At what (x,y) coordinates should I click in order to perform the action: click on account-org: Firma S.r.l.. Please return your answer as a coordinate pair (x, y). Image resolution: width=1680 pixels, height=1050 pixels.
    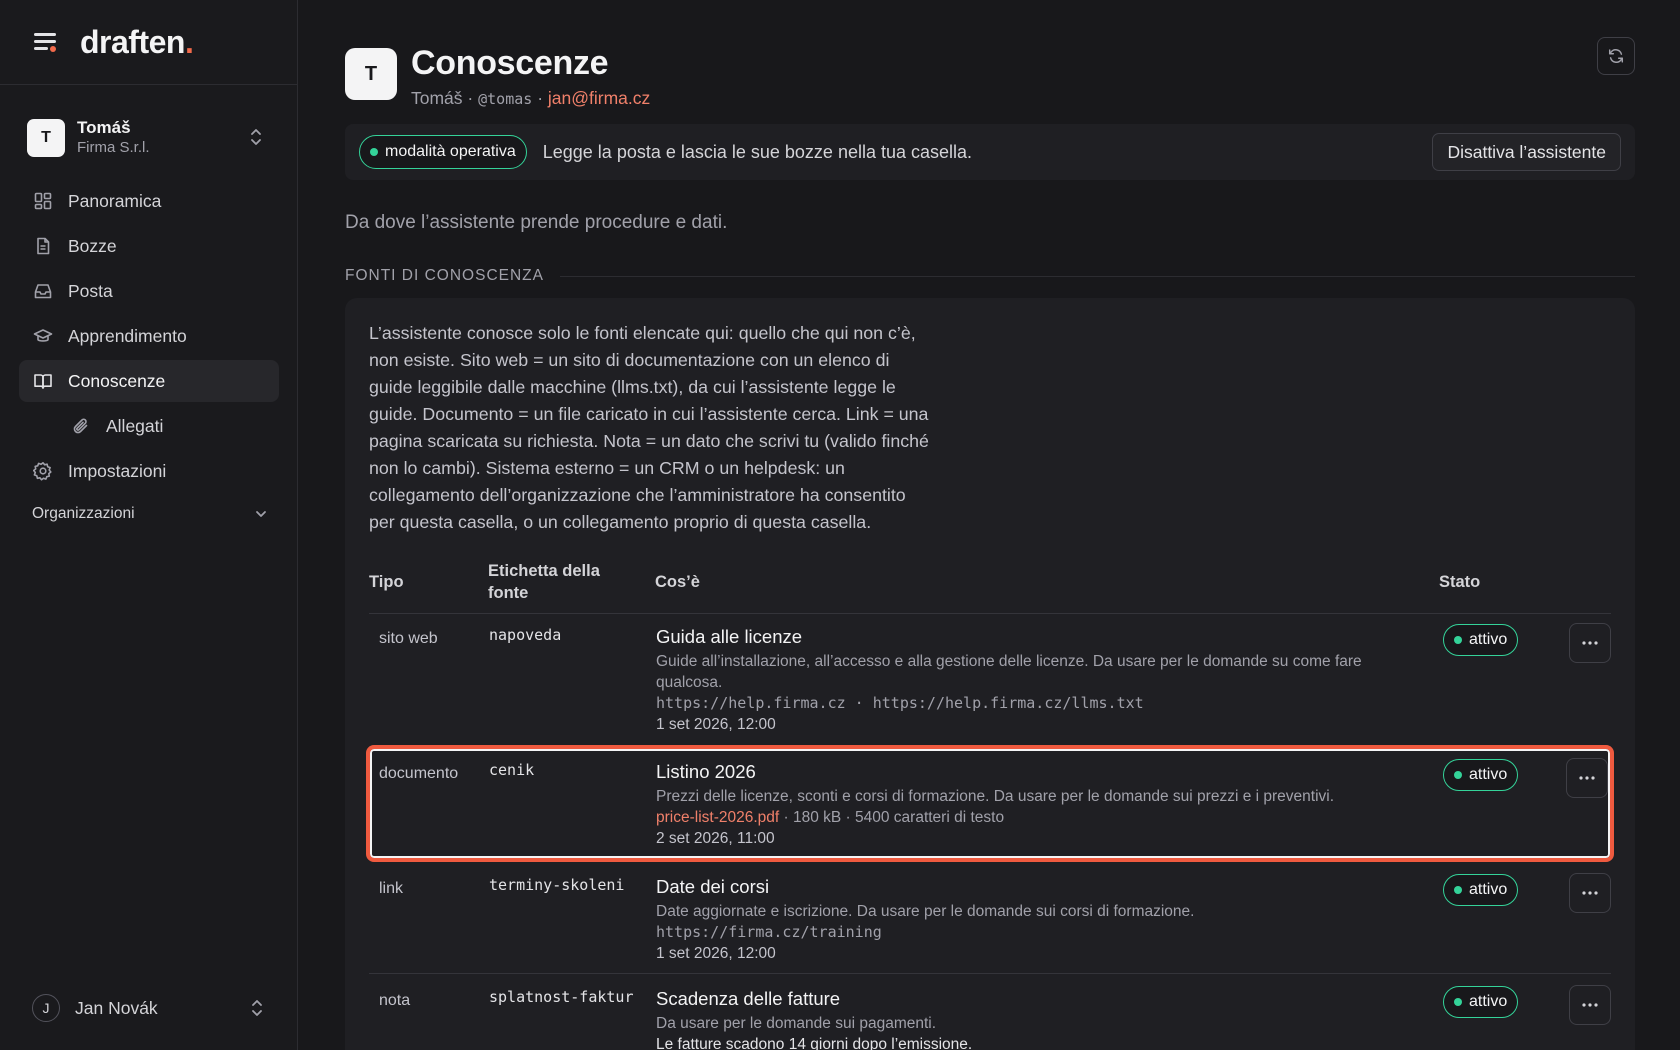
    Looking at the image, I should click on (113, 147).